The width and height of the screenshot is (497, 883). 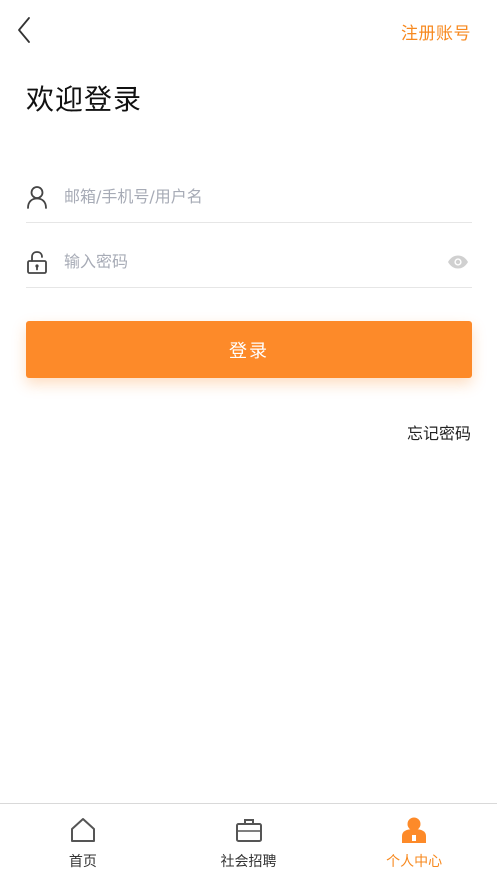 I want to click on chevron-left-icon, so click(x=24, y=30).